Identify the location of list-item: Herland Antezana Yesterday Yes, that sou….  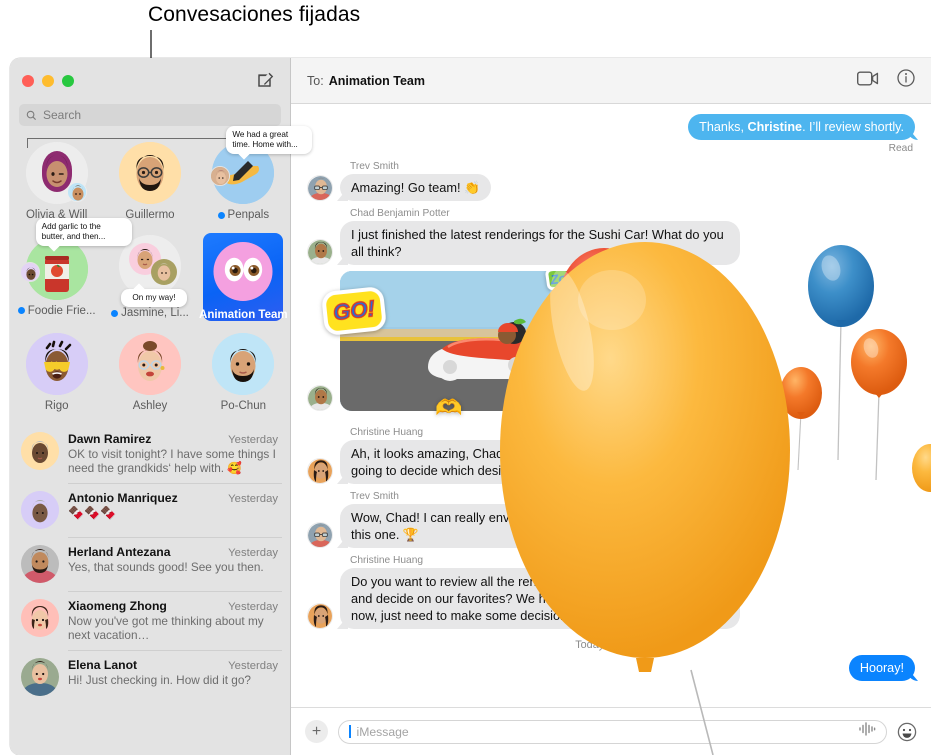
(150, 564).